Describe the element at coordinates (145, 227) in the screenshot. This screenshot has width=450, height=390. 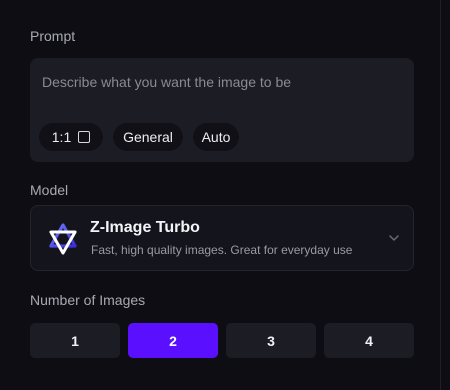
I see `model-name: Z-Image Turbo` at that location.